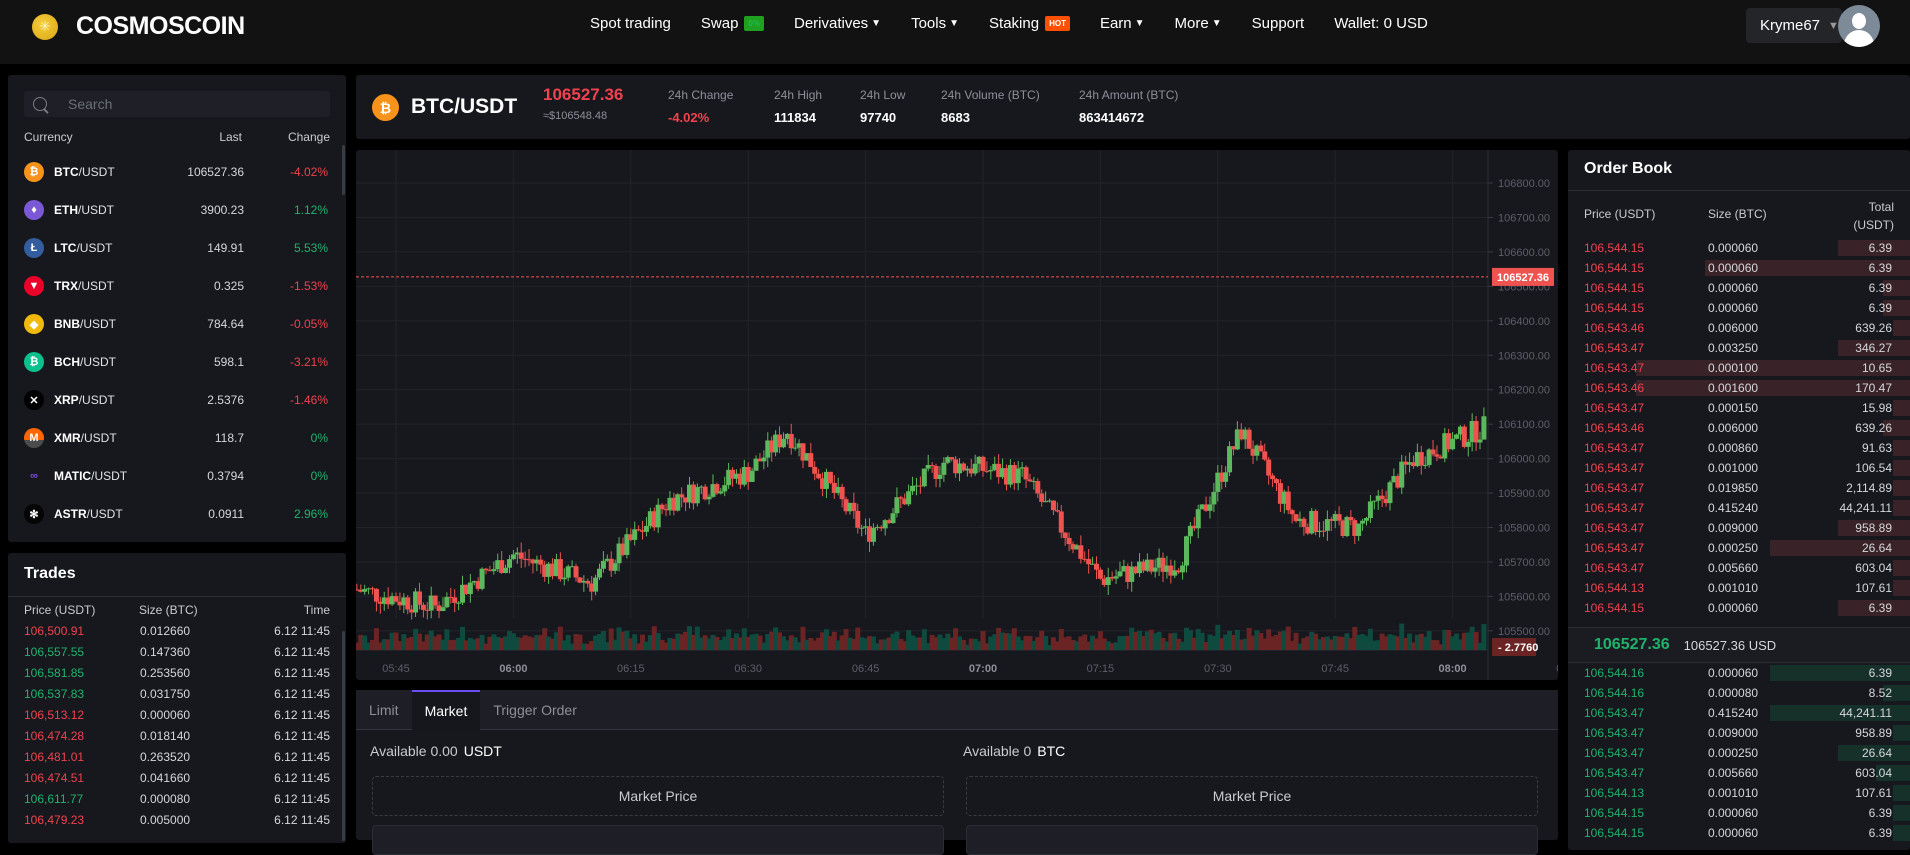  Describe the element at coordinates (193, 104) in the screenshot. I see `search-input` at that location.